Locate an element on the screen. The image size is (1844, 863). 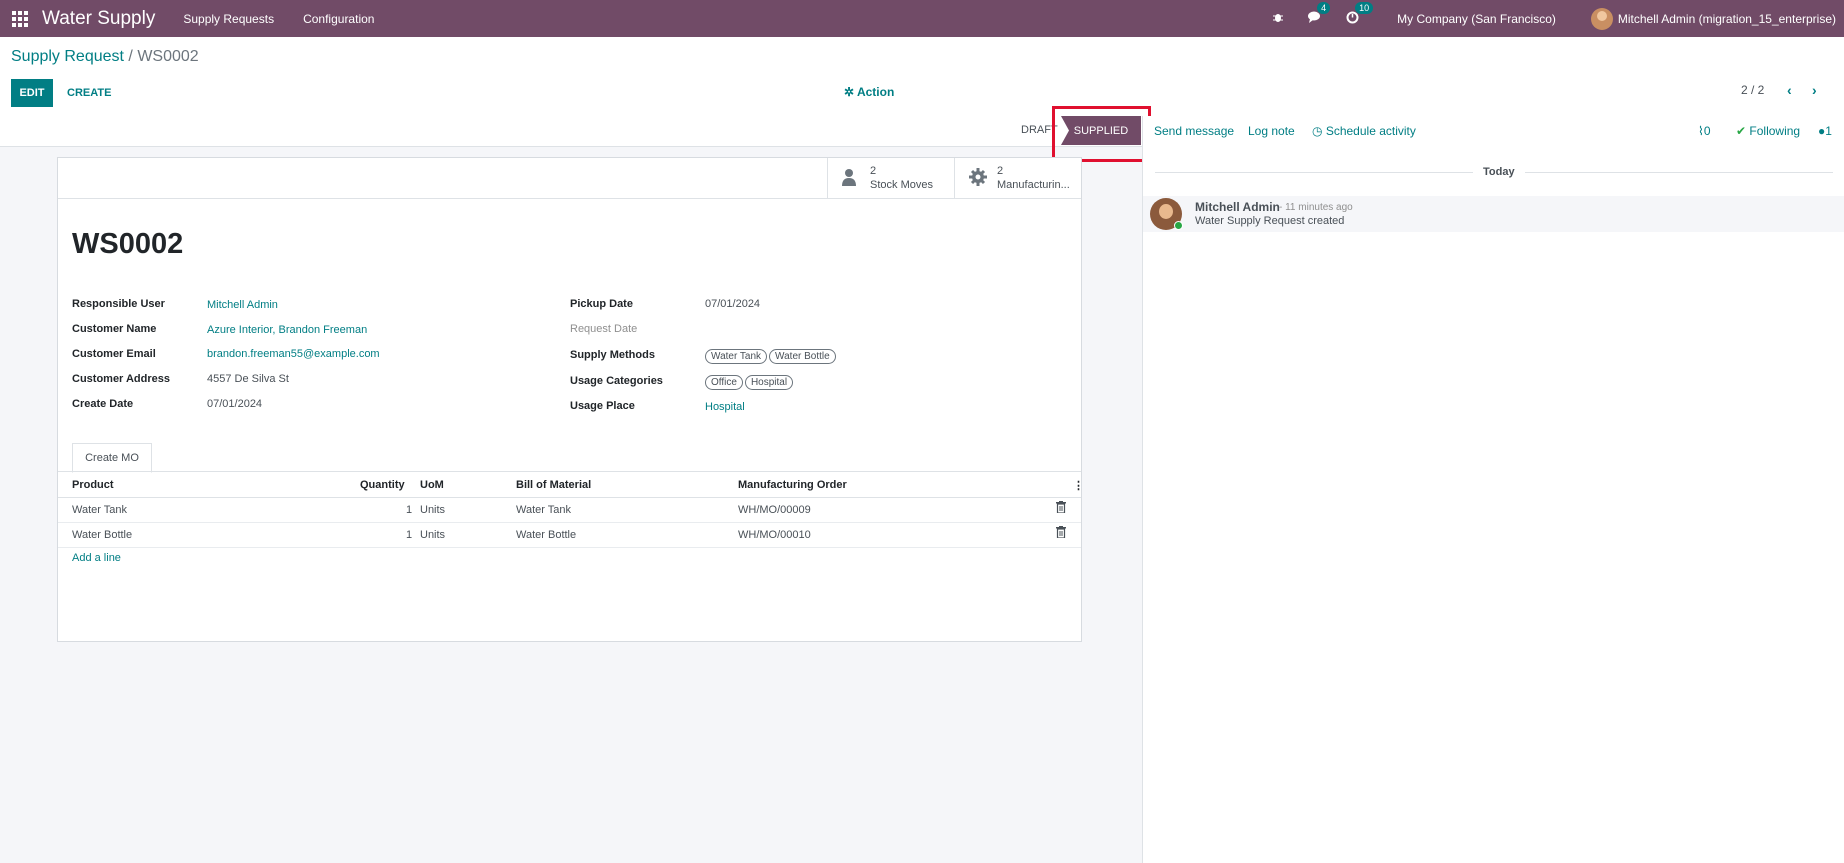
pickup-date-value: 07/01/2024 is located at coordinates (733, 304).